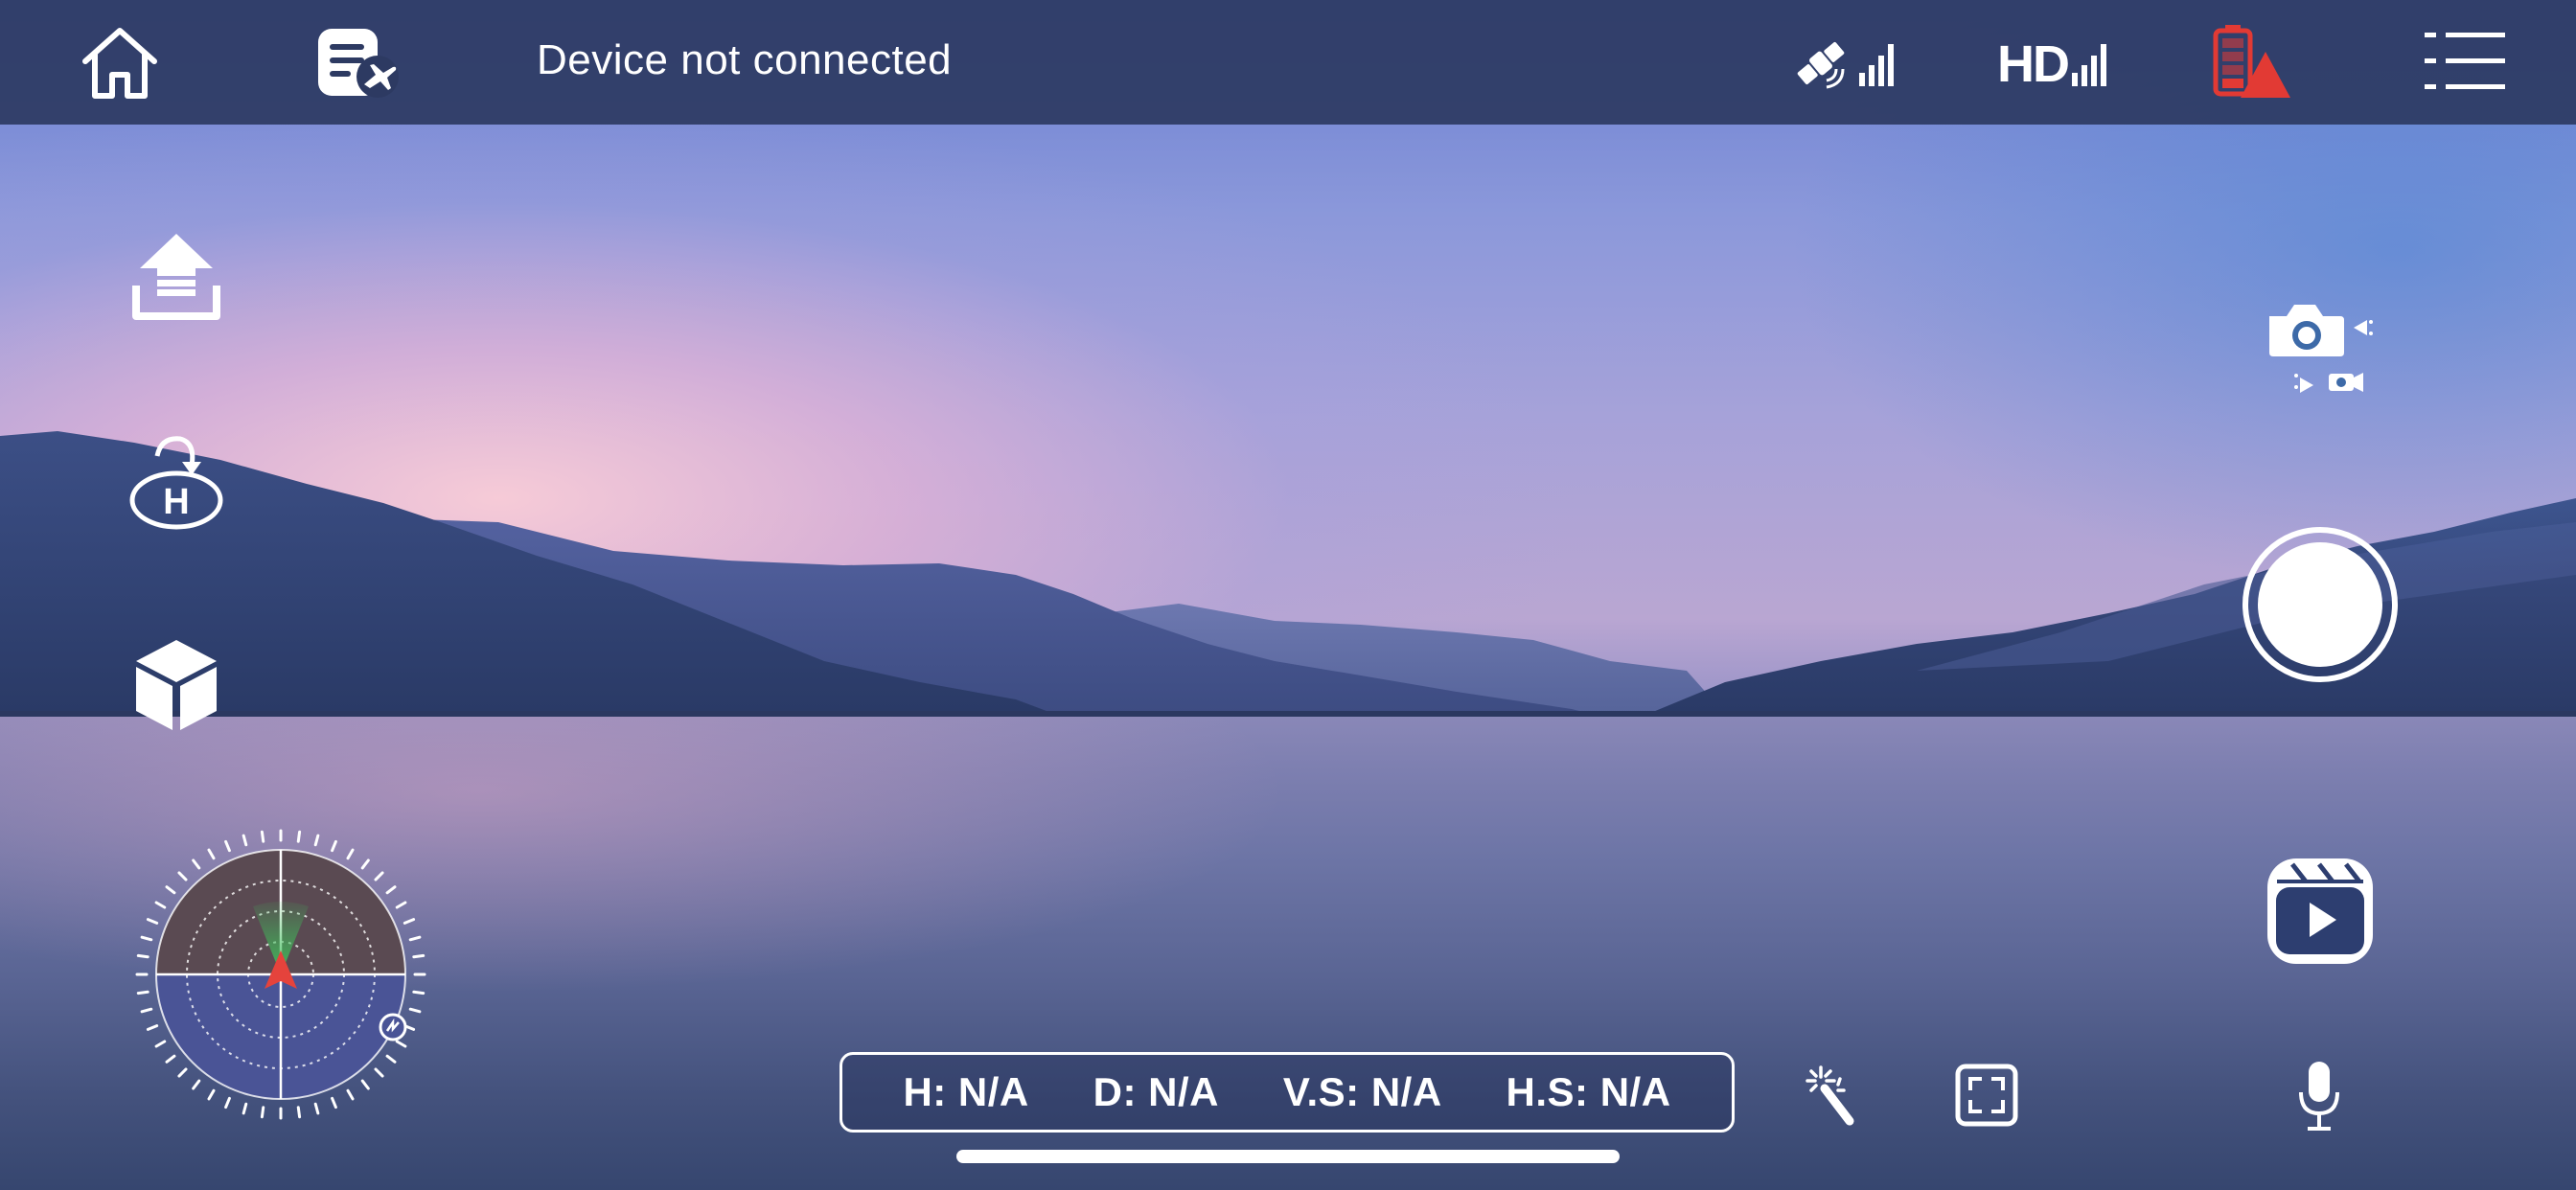  I want to click on telemetry-panel: H: N/A D: N/A V.S: N/A H.S: N/A, so click(1287, 1093).